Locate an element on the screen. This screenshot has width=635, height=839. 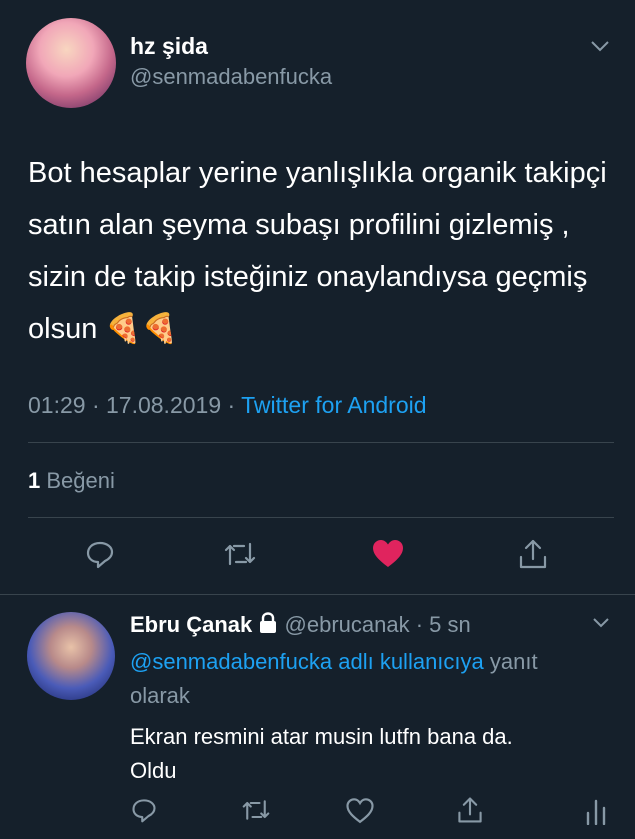
likes-stat: 1 Beğeni is located at coordinates (71, 481).